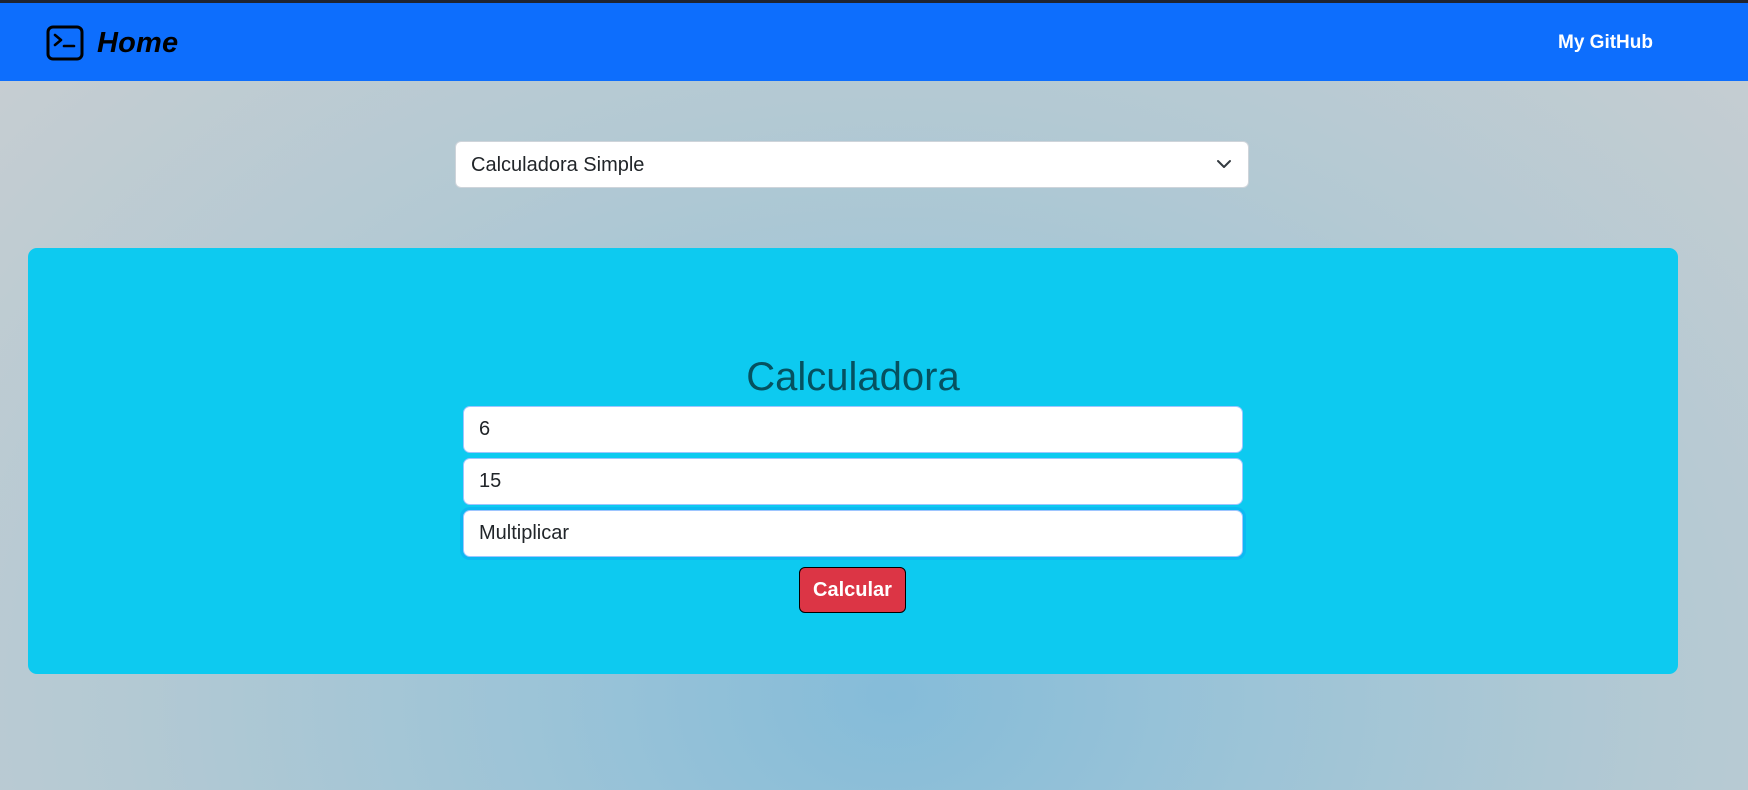  What do you see at coordinates (853, 481) in the screenshot?
I see `second-number-input` at bounding box center [853, 481].